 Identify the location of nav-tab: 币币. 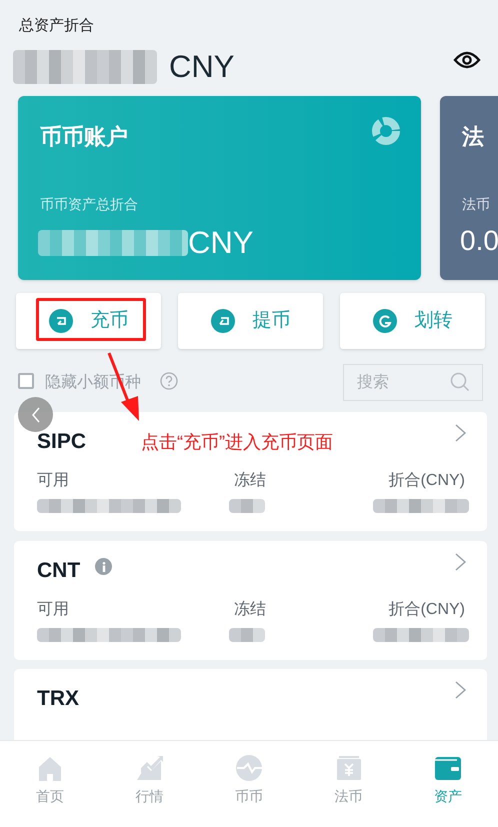
(249, 784).